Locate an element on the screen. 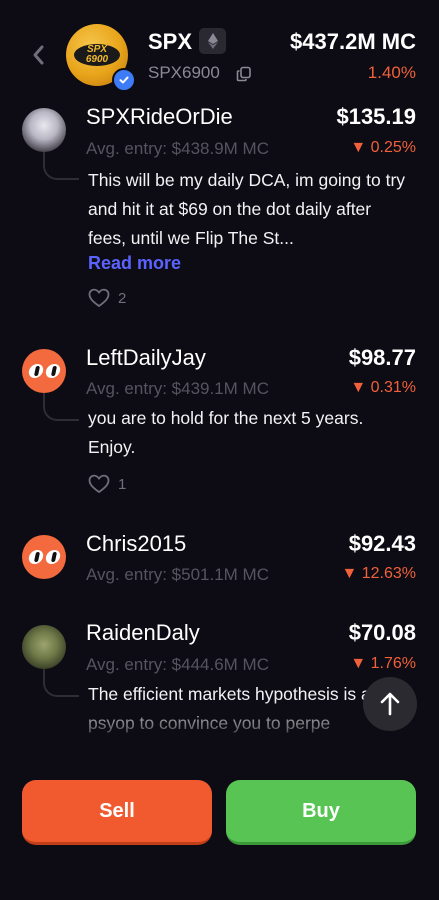 This screenshot has height=900, width=439. ethereum-icon is located at coordinates (212, 41).